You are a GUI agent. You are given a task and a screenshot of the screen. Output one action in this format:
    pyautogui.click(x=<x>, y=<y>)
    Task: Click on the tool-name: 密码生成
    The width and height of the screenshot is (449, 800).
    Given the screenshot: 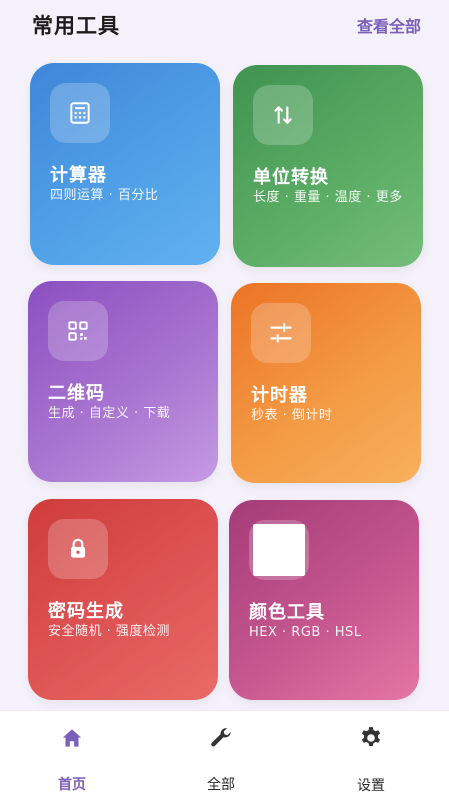 What is the action you would take?
    pyautogui.click(x=86, y=611)
    